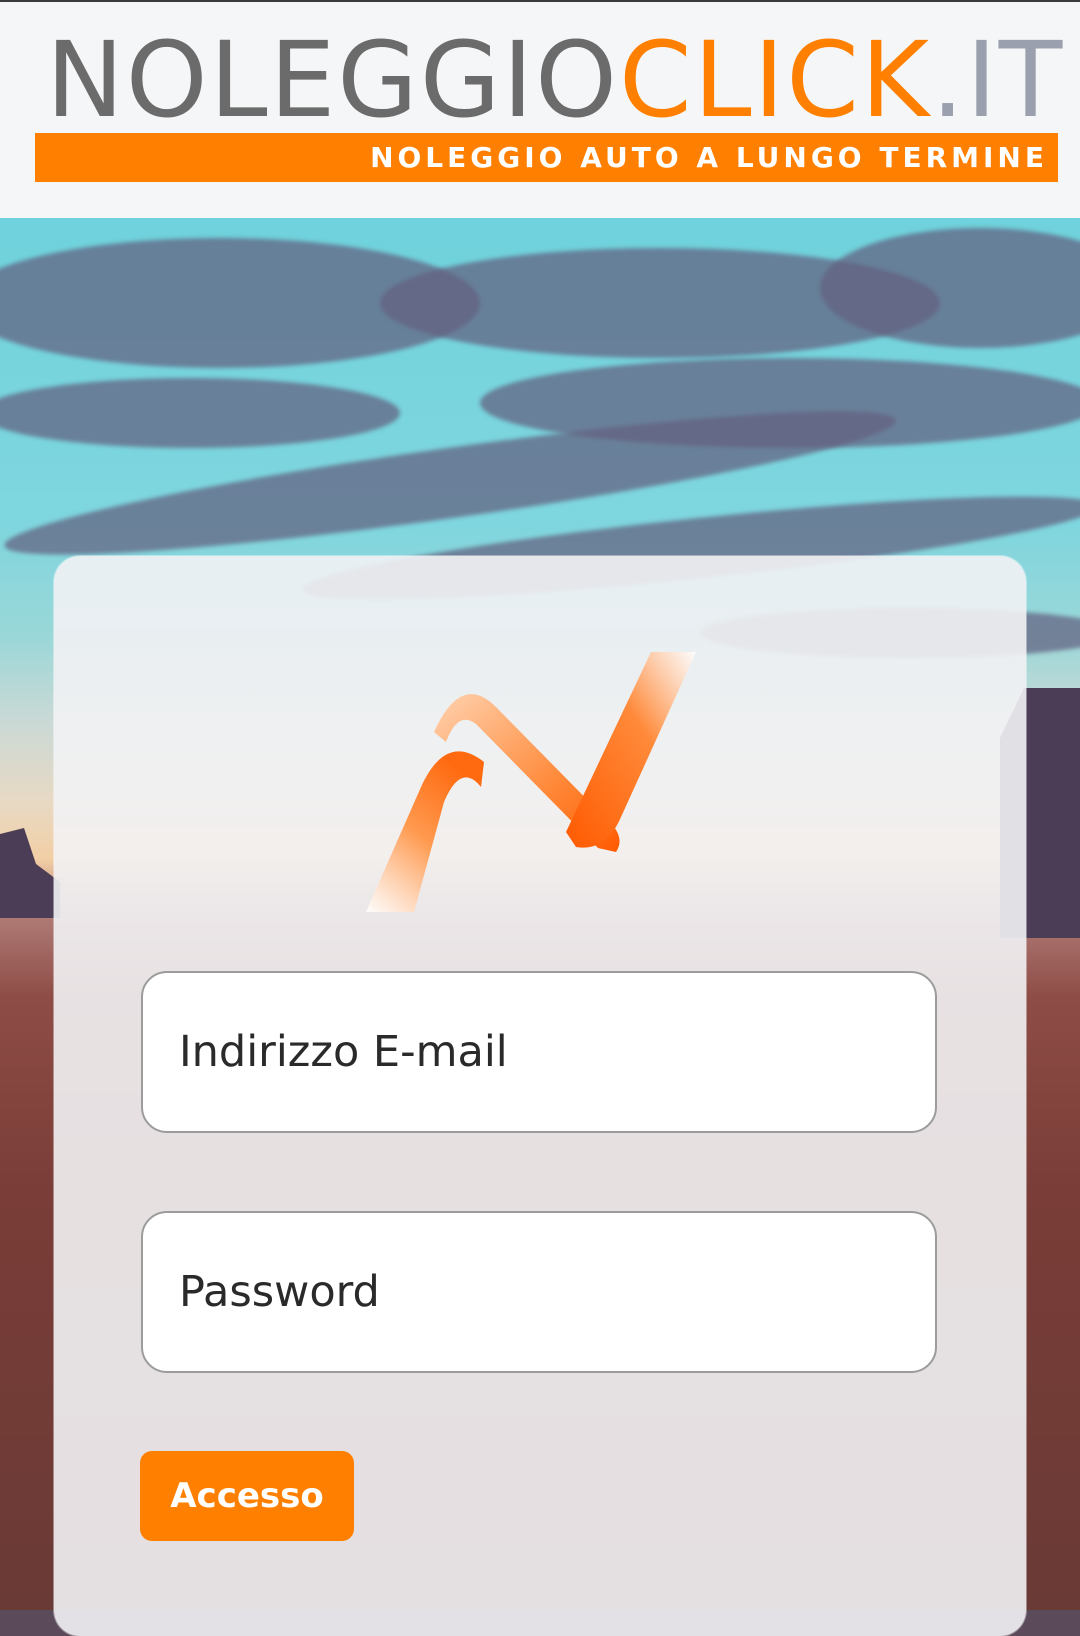 This screenshot has width=1080, height=1636. What do you see at coordinates (539, 1292) in the screenshot?
I see `password-field` at bounding box center [539, 1292].